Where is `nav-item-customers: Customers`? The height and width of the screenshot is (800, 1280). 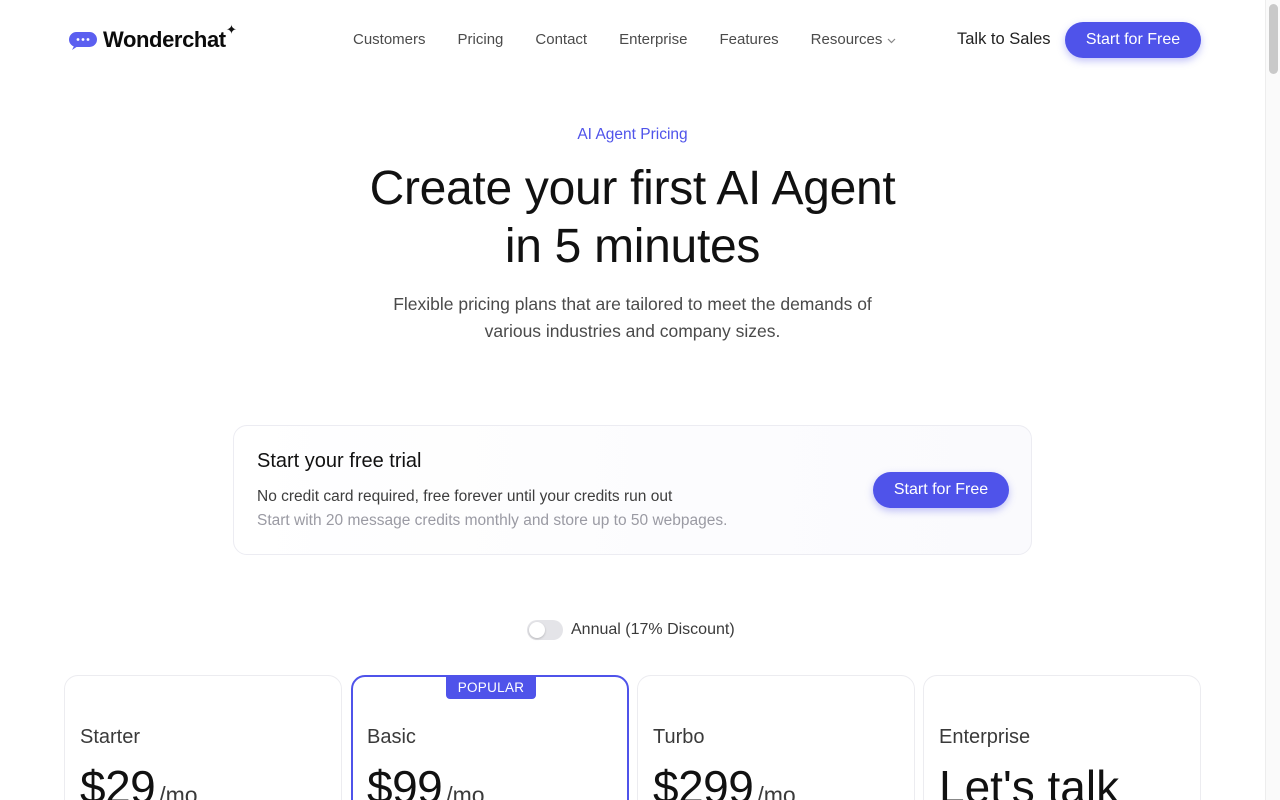 nav-item-customers: Customers is located at coordinates (389, 40).